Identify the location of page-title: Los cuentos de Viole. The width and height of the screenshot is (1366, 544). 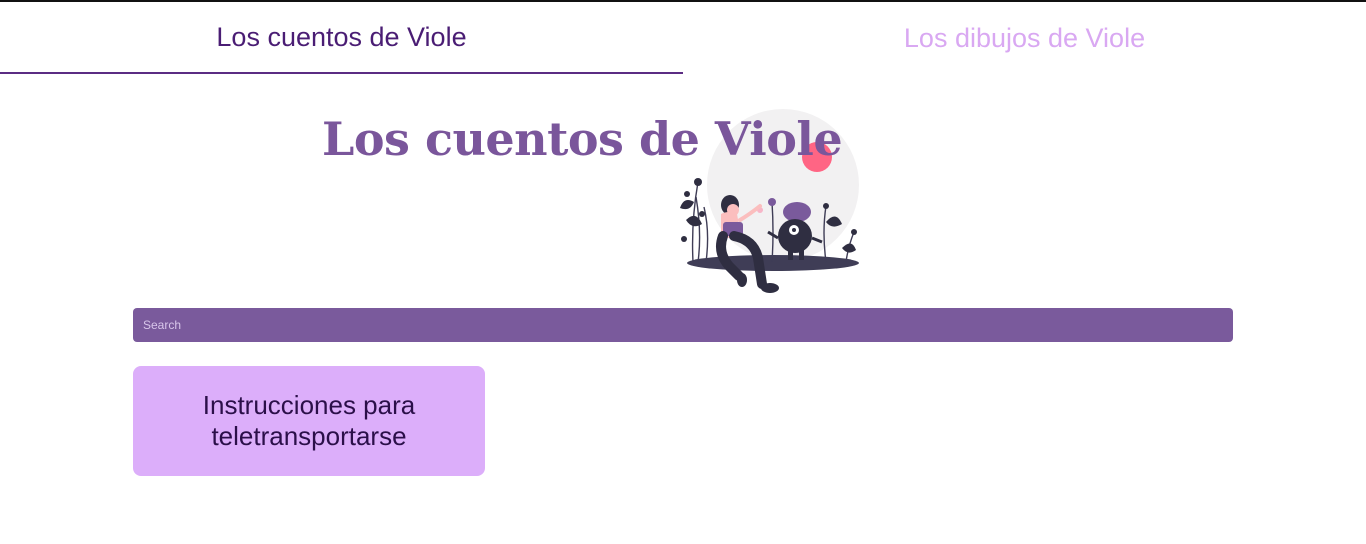
(582, 139).